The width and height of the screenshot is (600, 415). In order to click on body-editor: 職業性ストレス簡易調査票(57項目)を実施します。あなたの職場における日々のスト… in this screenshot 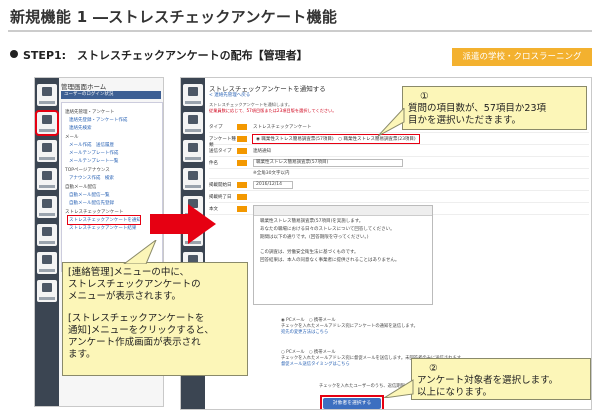, I will do `click(343, 255)`.